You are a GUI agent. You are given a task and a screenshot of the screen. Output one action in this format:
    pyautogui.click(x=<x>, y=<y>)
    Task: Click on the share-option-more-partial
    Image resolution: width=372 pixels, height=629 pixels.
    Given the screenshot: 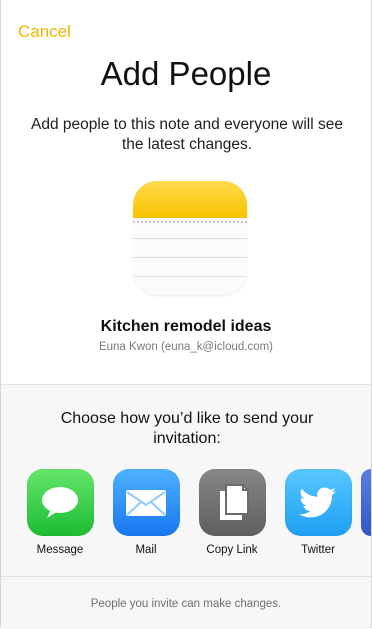 What is the action you would take?
    pyautogui.click(x=366, y=502)
    